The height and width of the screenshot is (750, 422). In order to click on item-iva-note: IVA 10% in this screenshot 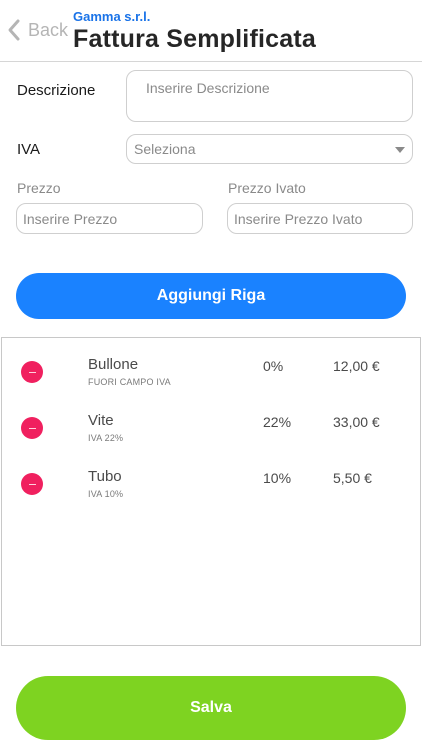, I will do `click(106, 494)`.